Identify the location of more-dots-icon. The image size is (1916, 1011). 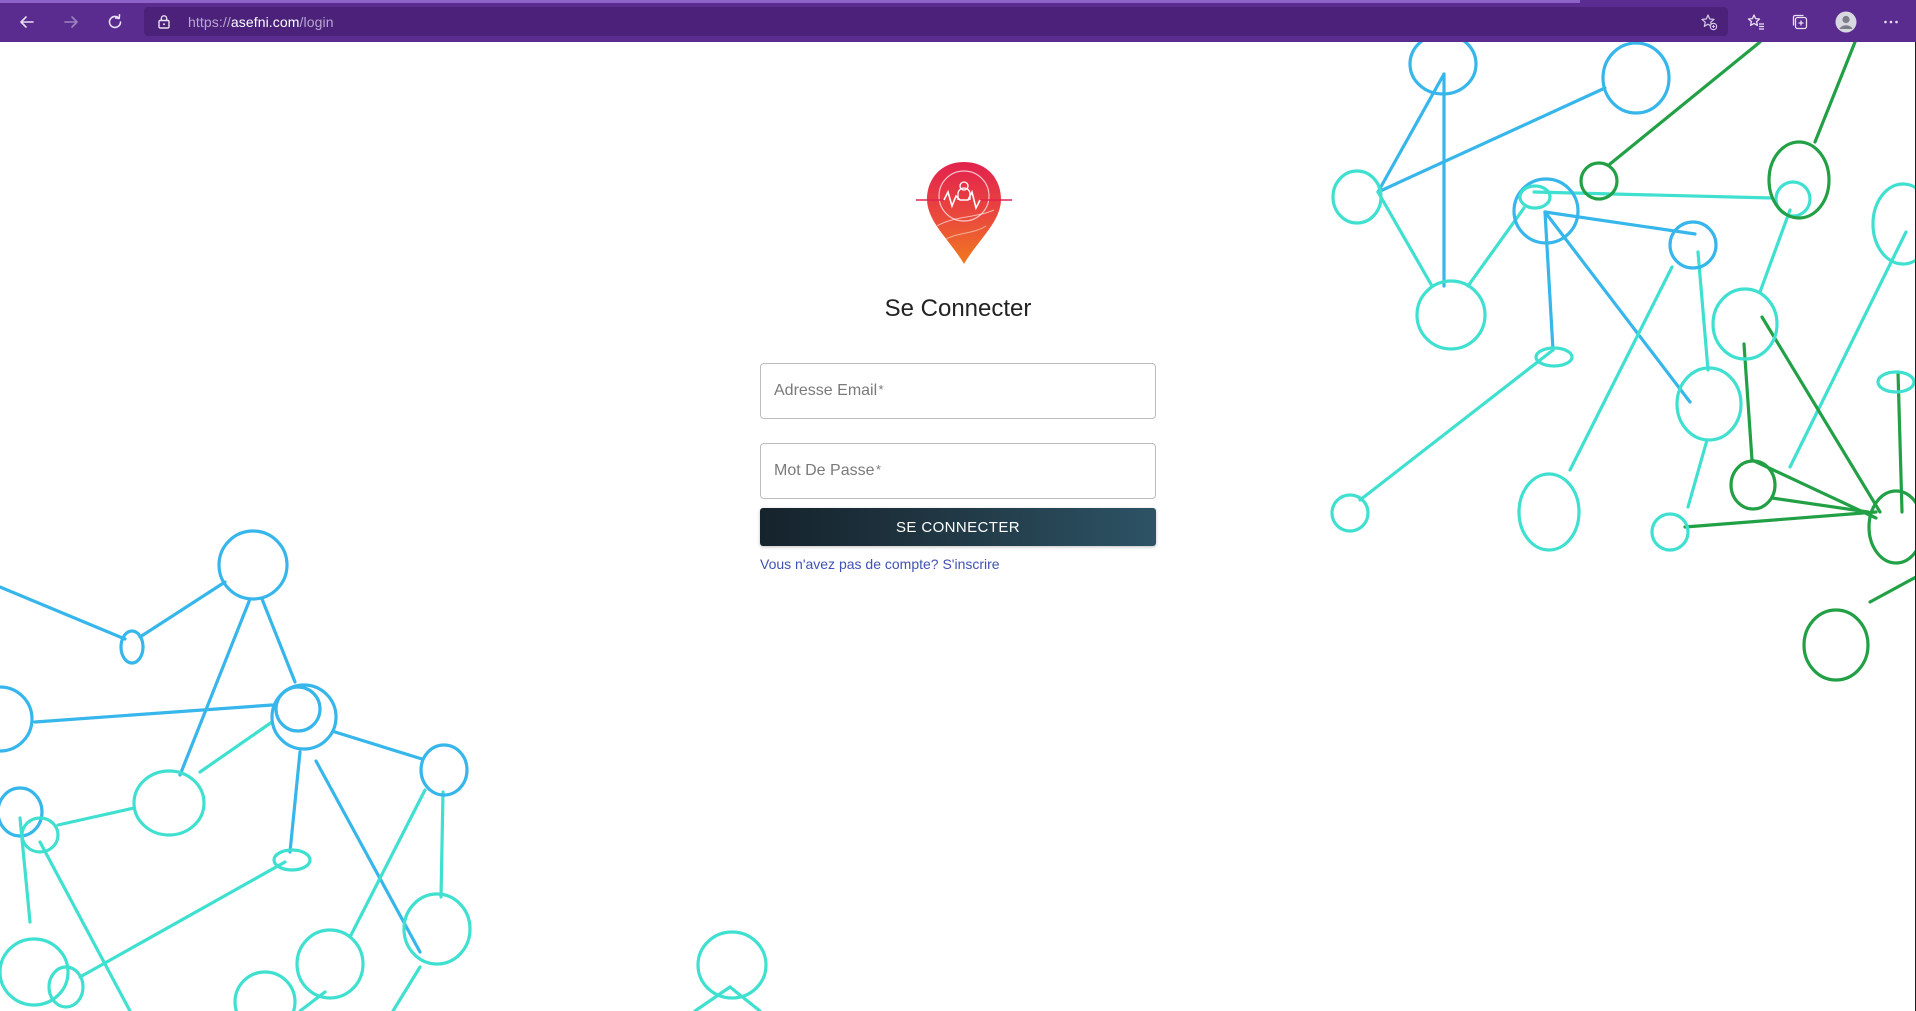
(1891, 22).